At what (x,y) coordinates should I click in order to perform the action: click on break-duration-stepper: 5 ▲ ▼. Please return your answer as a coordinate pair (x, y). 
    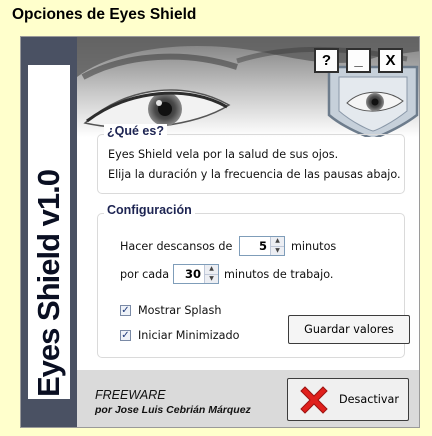
    Looking at the image, I should click on (262, 246).